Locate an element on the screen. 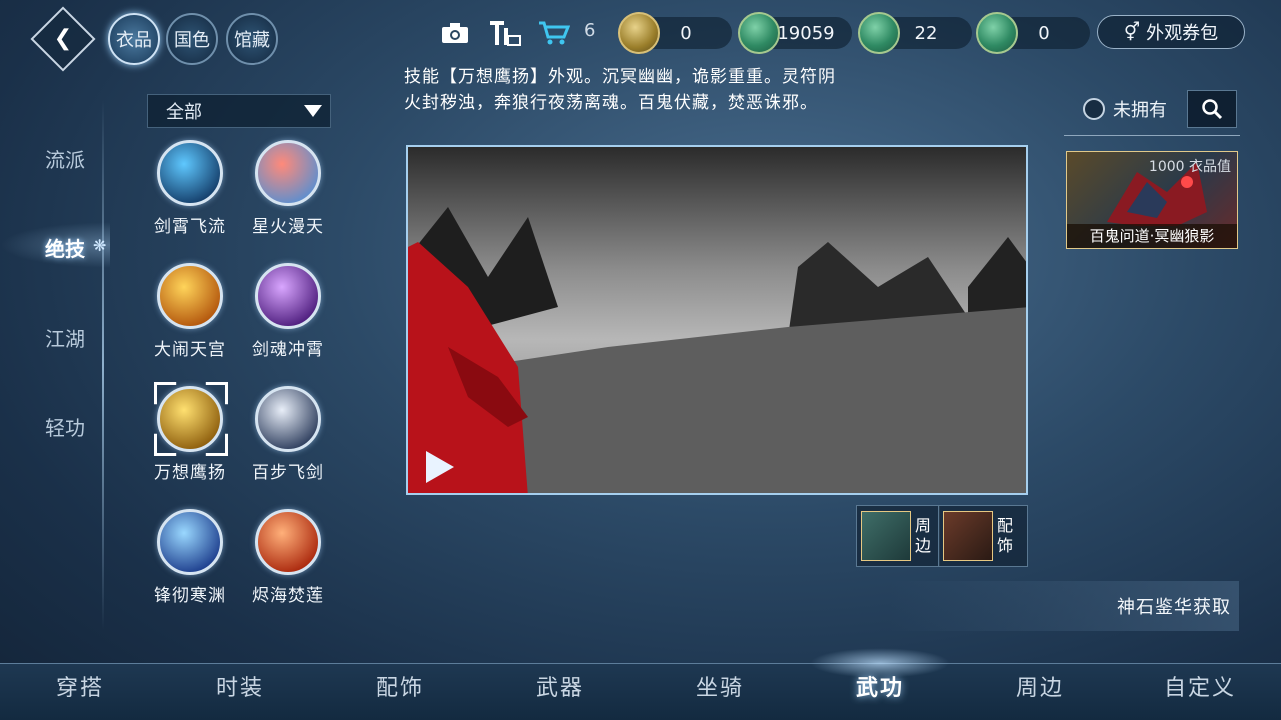 This screenshot has width=1281, height=720. skill-item: 剑霄飞流 is located at coordinates (190, 188).